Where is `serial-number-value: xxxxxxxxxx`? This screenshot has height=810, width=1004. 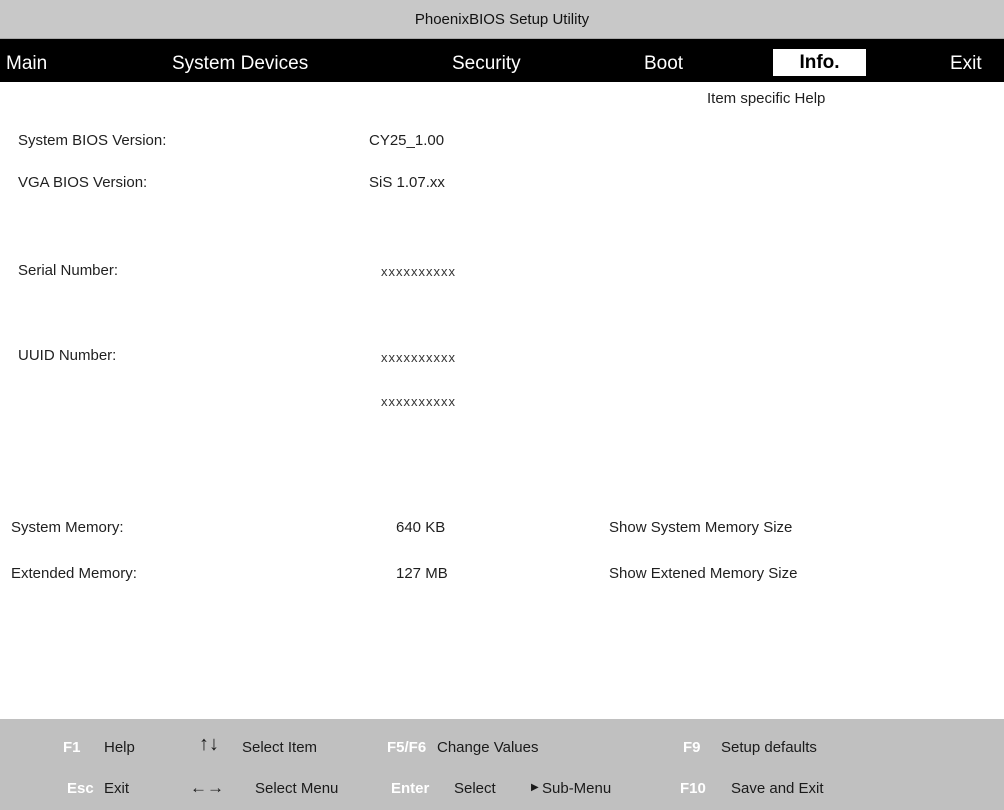 serial-number-value: xxxxxxxxxx is located at coordinates (418, 271).